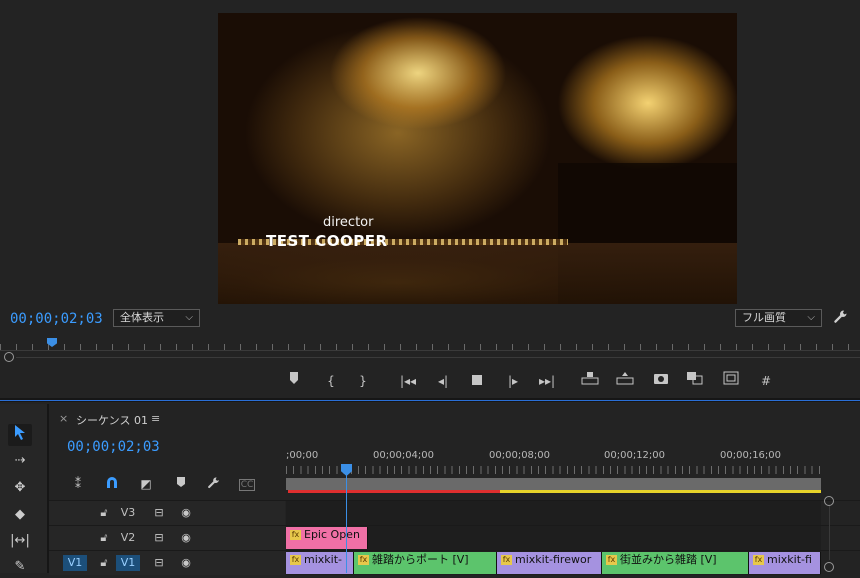 The width and height of the screenshot is (860, 578). Describe the element at coordinates (789, 559) in the screenshot. I see `clip-label: mixkit-fi` at that location.